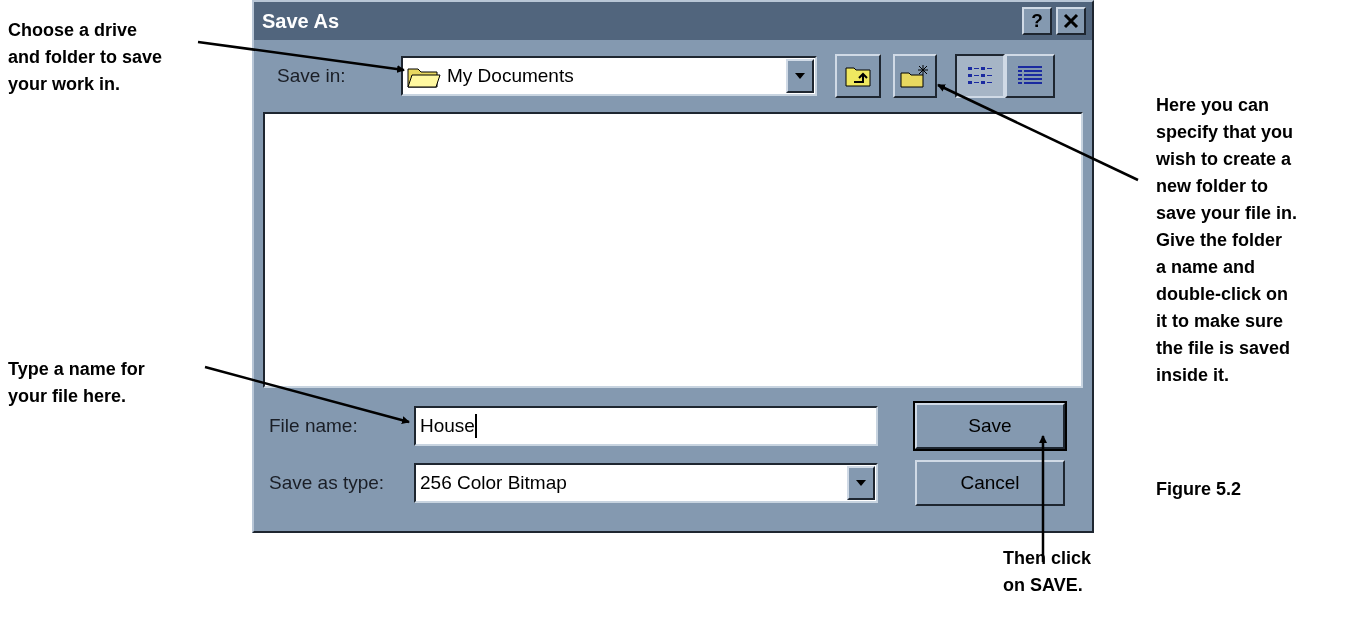 This screenshot has height=627, width=1361. Describe the element at coordinates (609, 76) in the screenshot. I see `save-in-dropdown: My Documents` at that location.